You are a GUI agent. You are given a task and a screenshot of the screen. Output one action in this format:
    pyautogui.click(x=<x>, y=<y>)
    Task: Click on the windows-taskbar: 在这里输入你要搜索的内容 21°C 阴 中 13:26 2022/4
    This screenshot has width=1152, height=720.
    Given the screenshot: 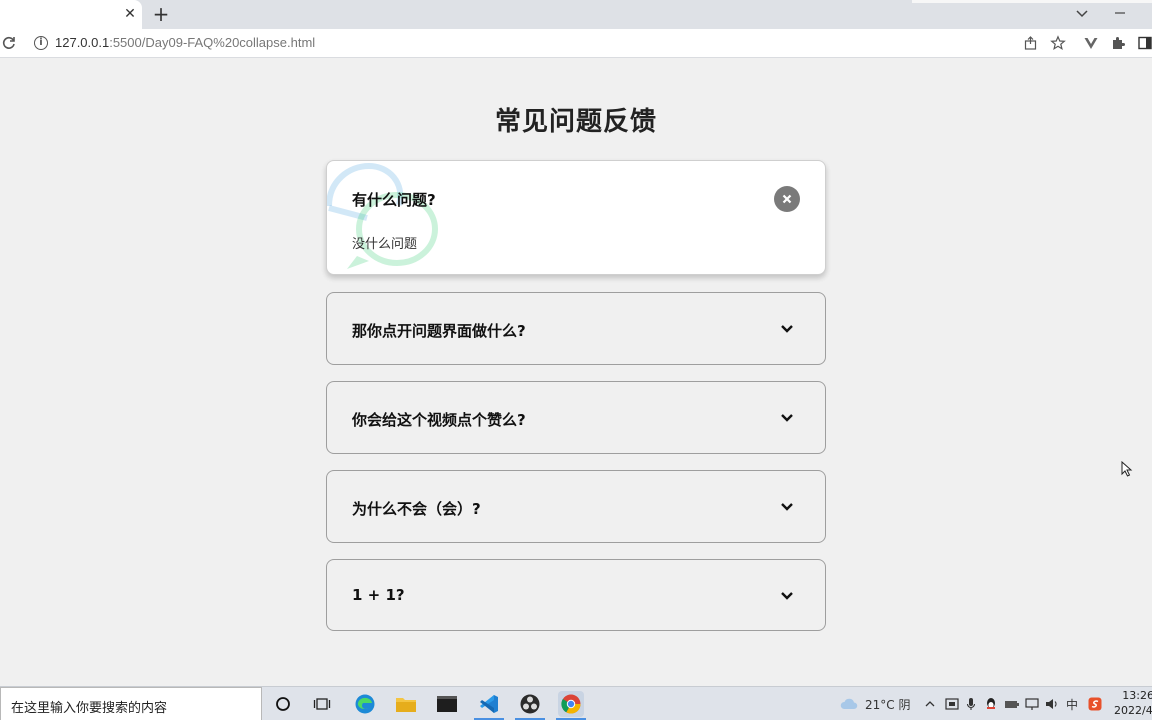 What is the action you would take?
    pyautogui.click(x=576, y=703)
    